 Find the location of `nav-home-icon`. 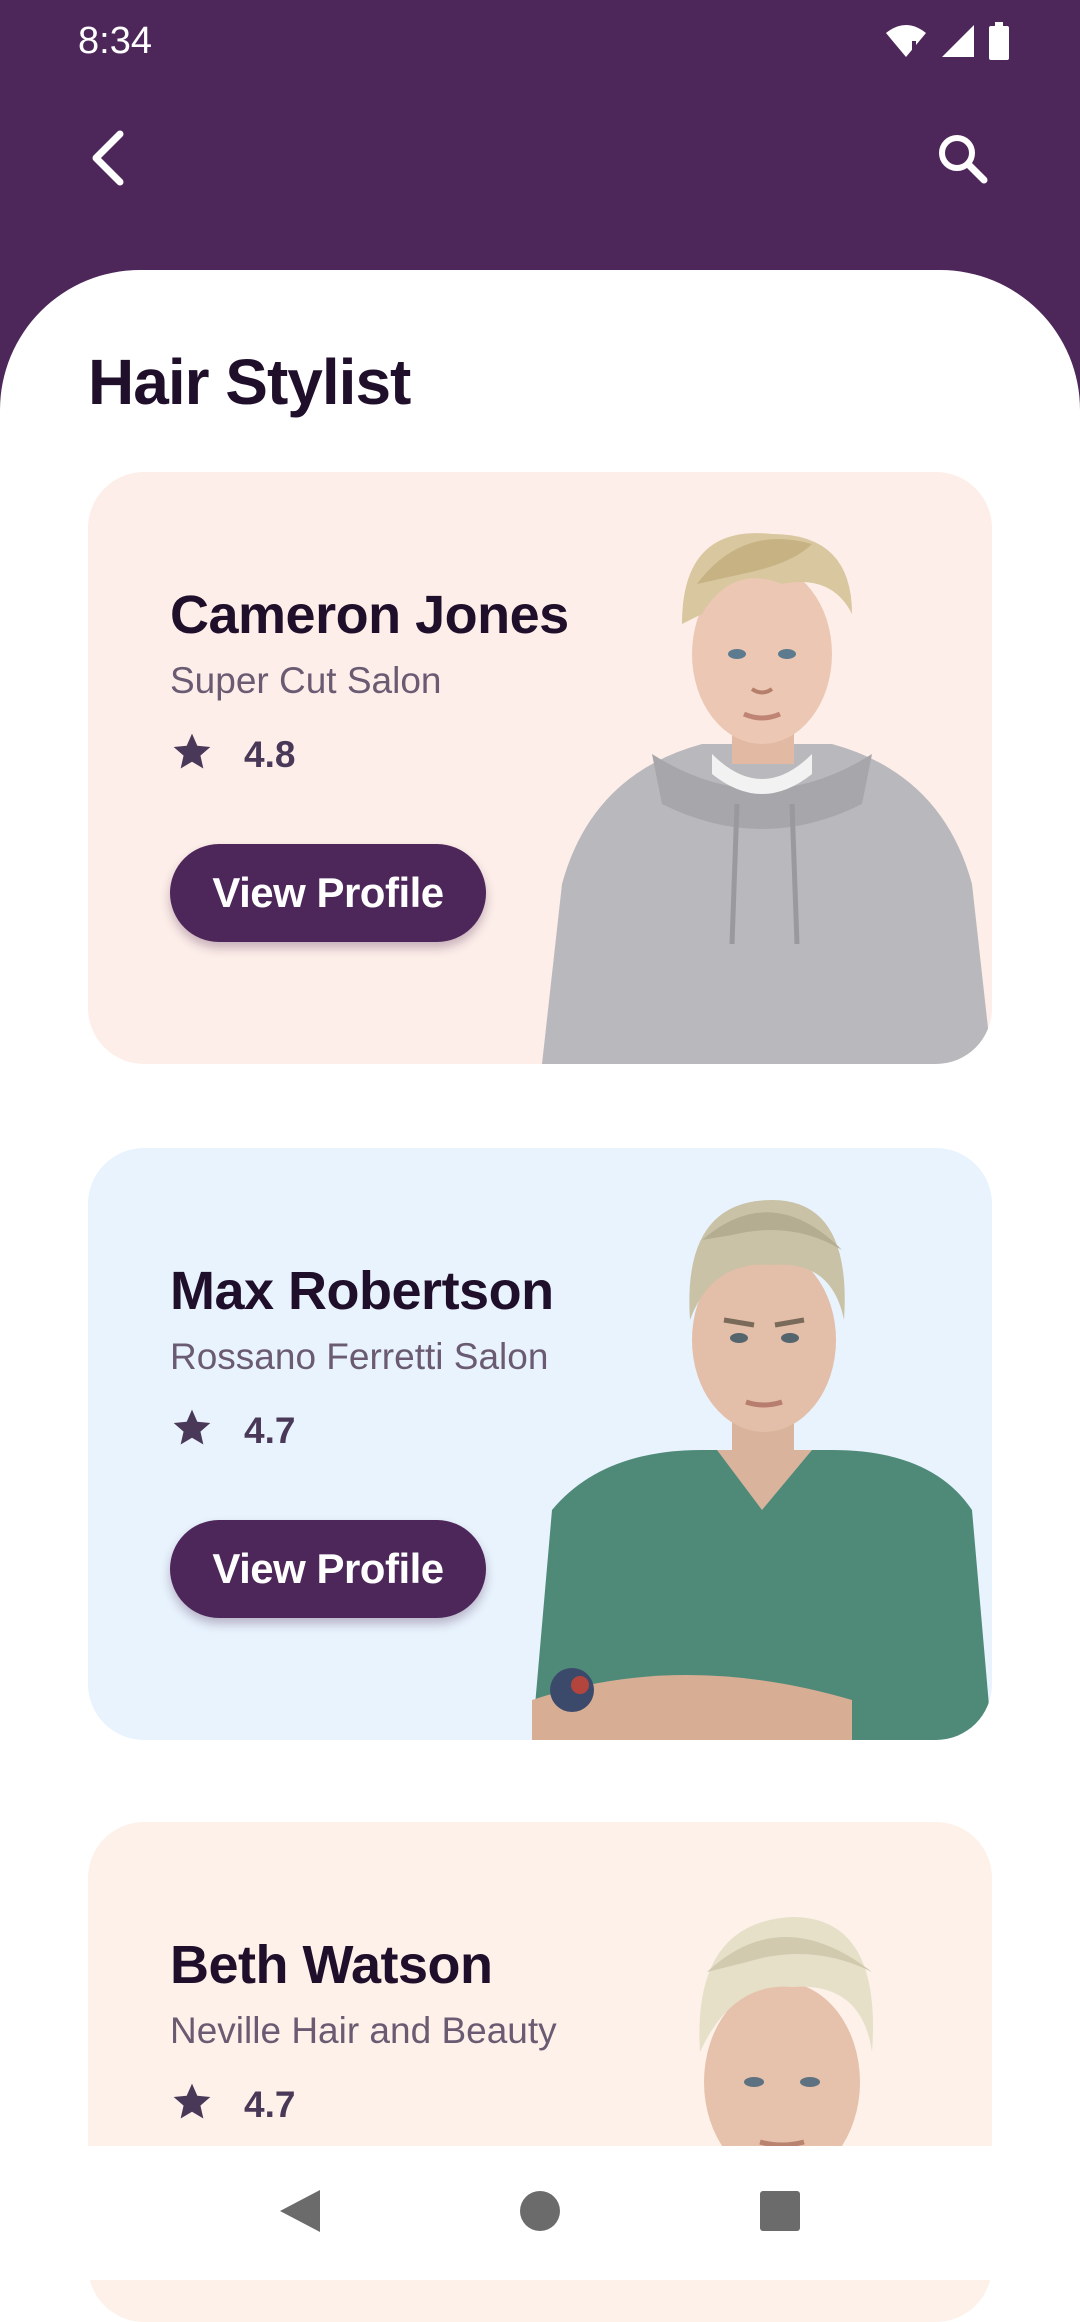

nav-home-icon is located at coordinates (540, 2213).